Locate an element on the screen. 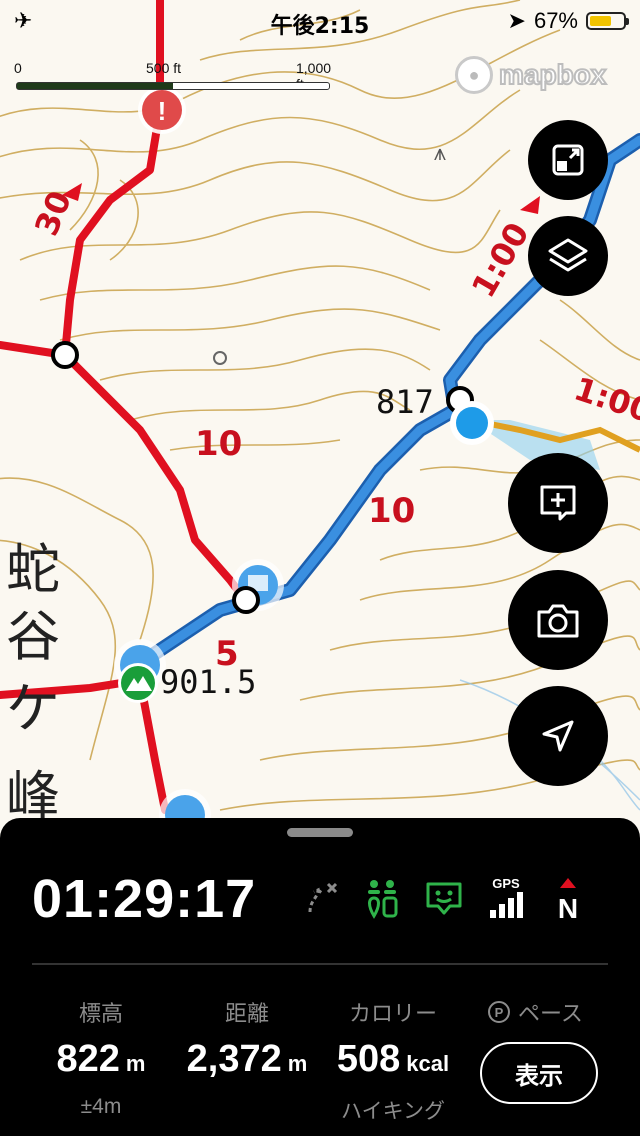 Image resolution: width=640 pixels, height=1136 pixels. elevation-value: 822 is located at coordinates (88, 1059).